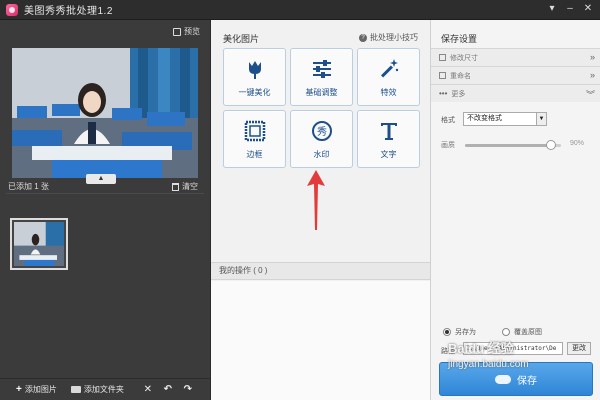  What do you see at coordinates (459, 39) in the screenshot?
I see `save-header: 保存设置` at bounding box center [459, 39].